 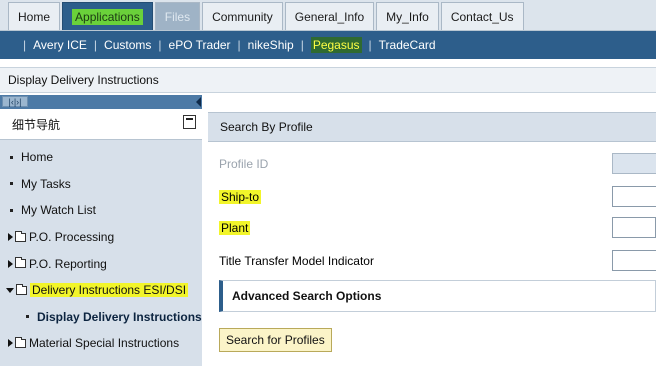 What do you see at coordinates (101, 124) in the screenshot?
I see `detail-navigation-header: 细节导航` at bounding box center [101, 124].